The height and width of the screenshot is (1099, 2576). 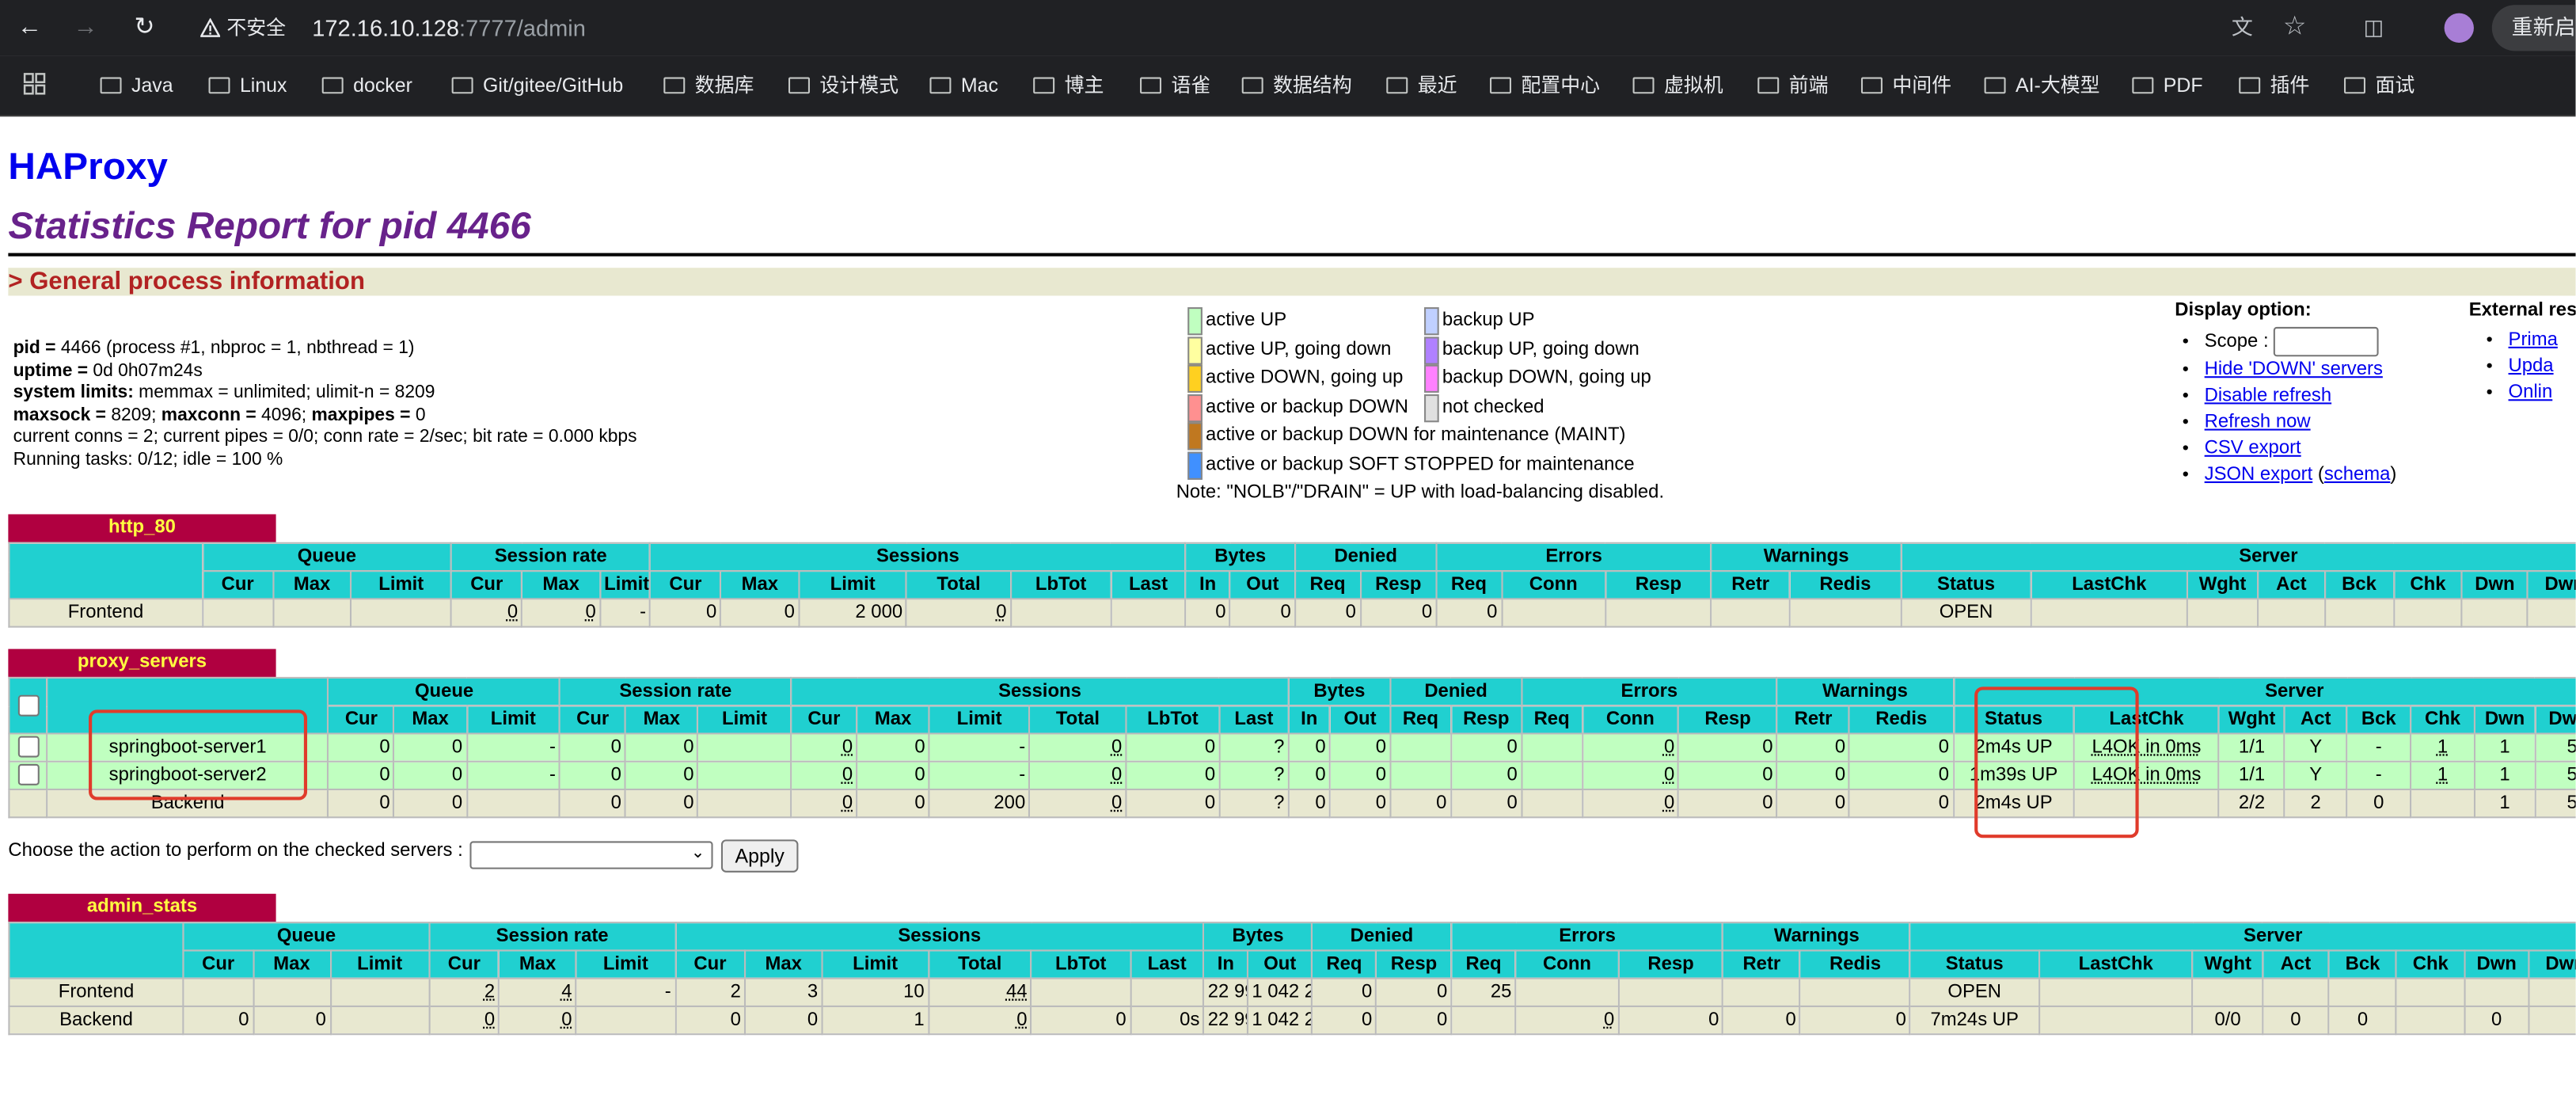 What do you see at coordinates (2522, 353) in the screenshot?
I see `external-resources: External res Prima Upda Onlin` at bounding box center [2522, 353].